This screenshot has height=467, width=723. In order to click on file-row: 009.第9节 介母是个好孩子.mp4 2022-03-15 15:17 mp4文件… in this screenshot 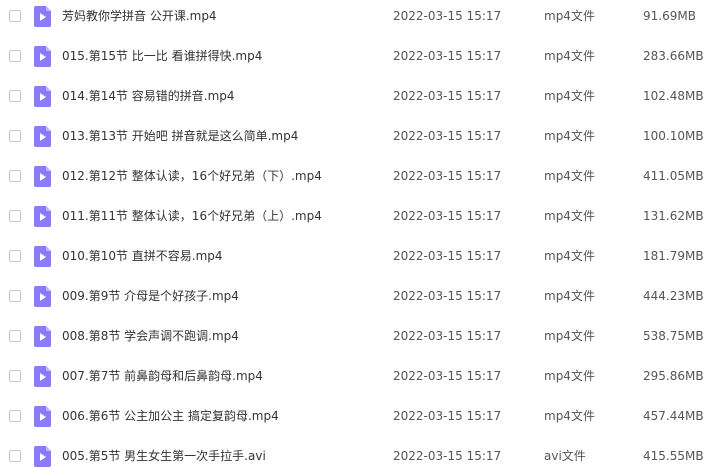, I will do `click(361, 301)`.